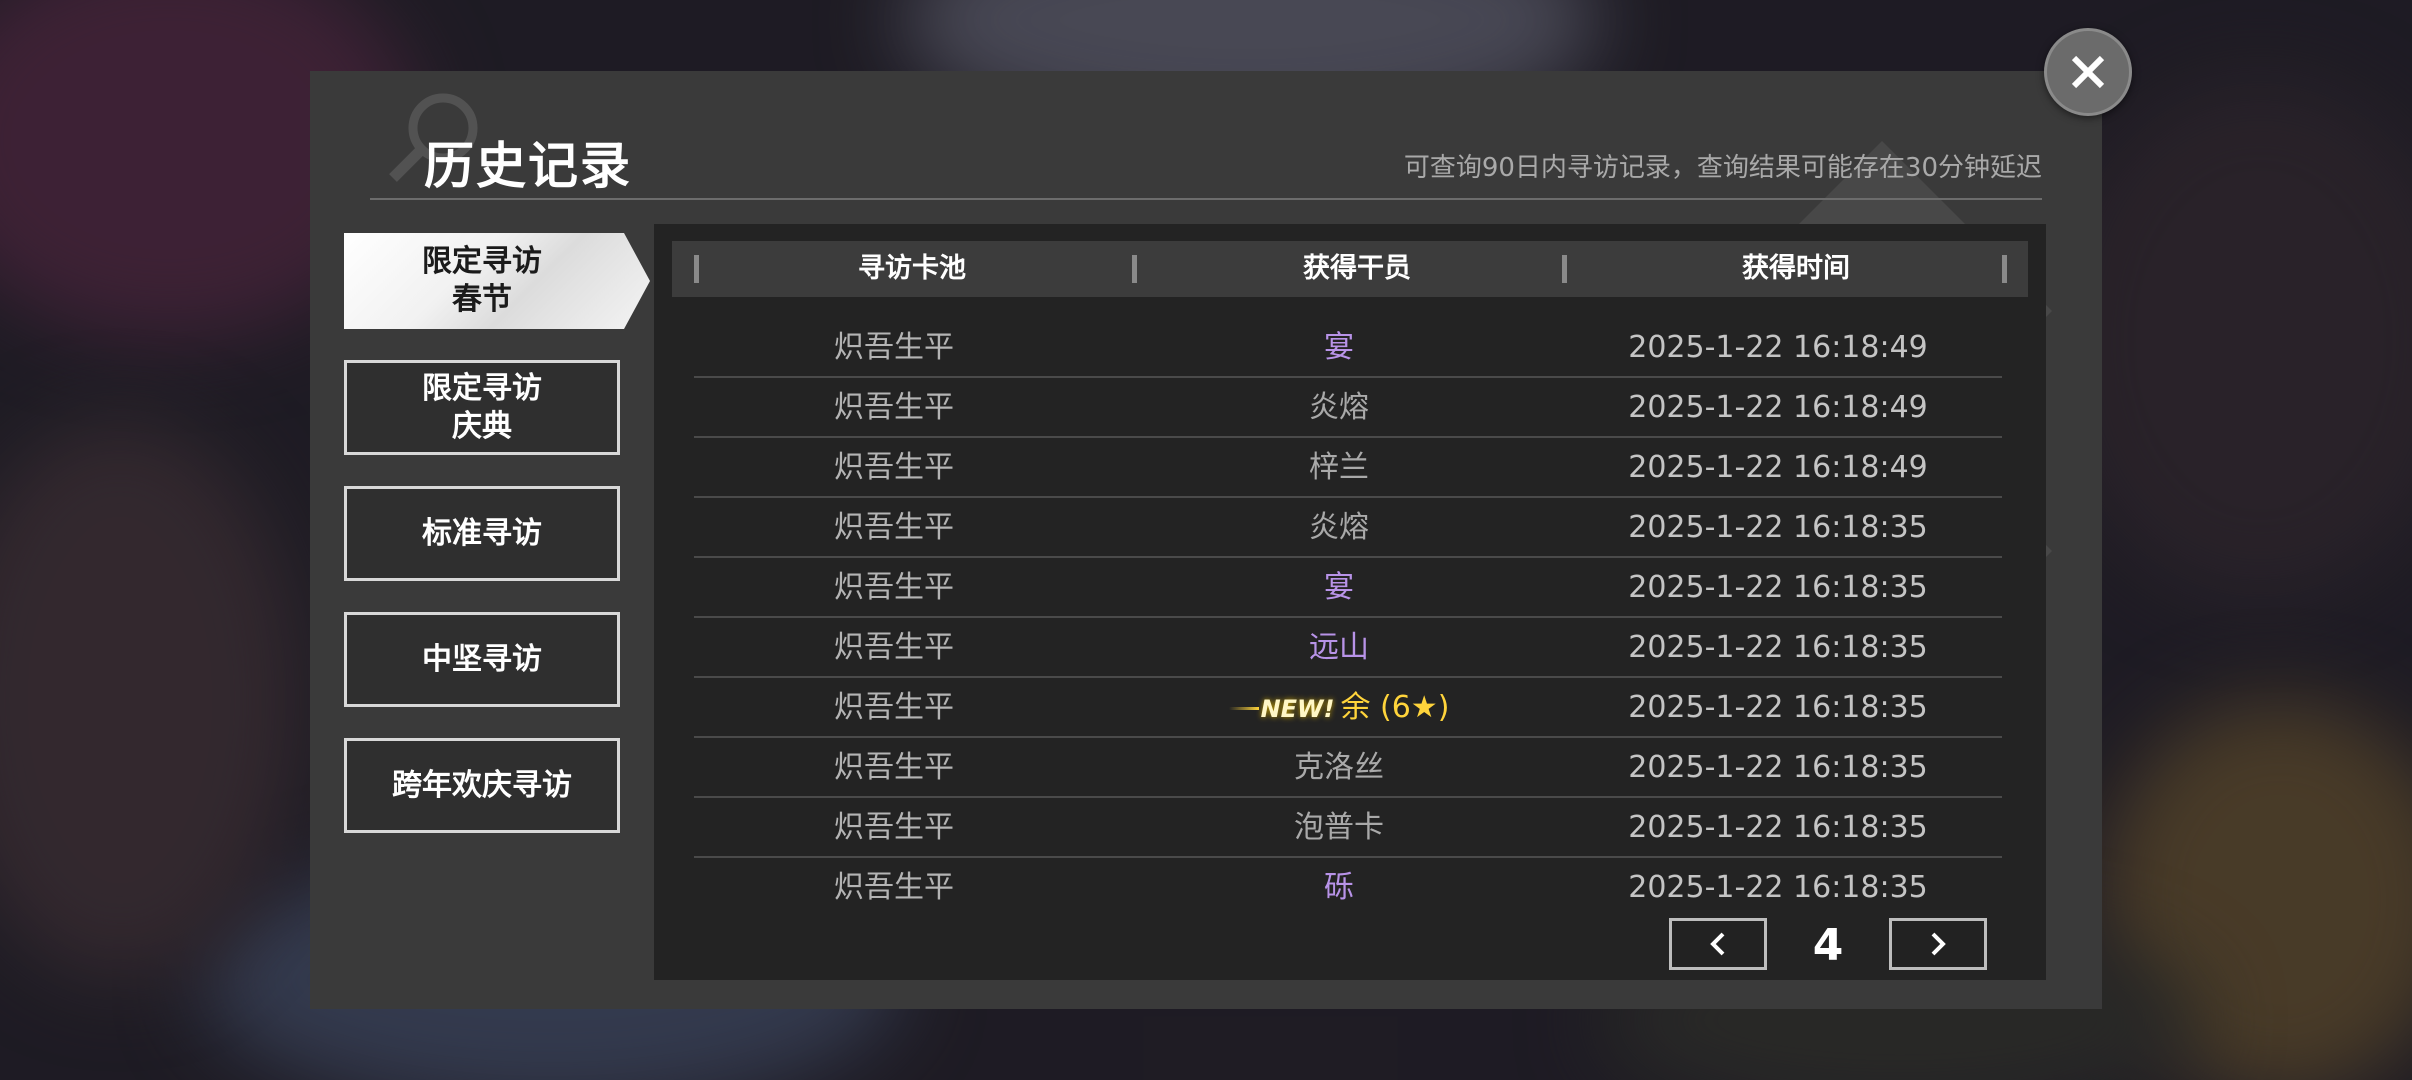  Describe the element at coordinates (528, 166) in the screenshot. I see `page-title: 历史记录` at that location.